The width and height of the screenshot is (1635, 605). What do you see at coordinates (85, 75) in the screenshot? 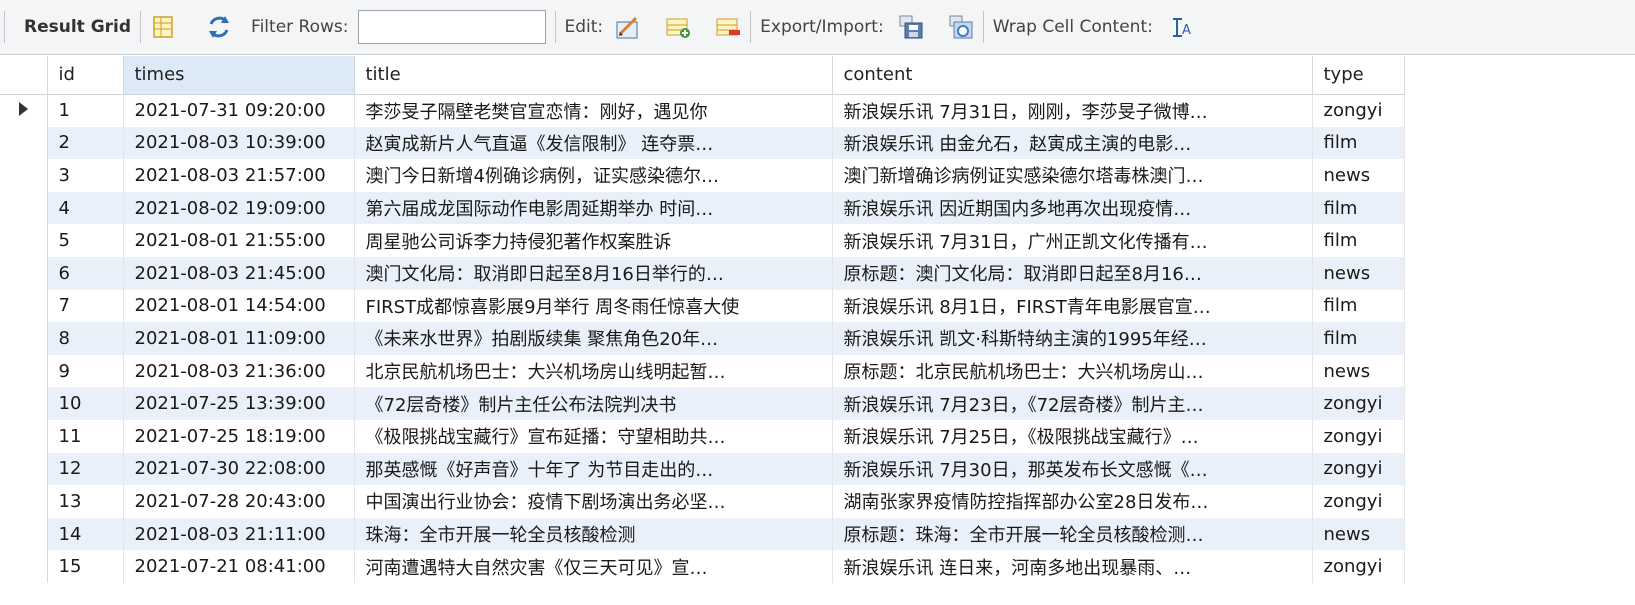
I see `column-header-id: id` at bounding box center [85, 75].